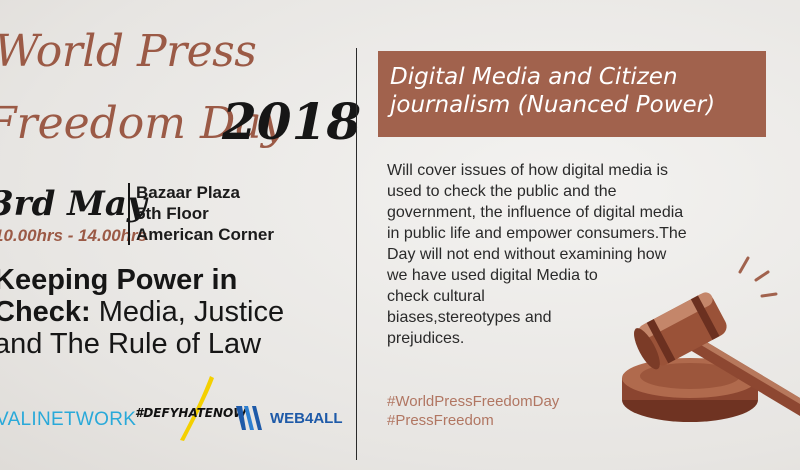  What do you see at coordinates (128, 51) in the screenshot?
I see `title-line1: World Press` at bounding box center [128, 51].